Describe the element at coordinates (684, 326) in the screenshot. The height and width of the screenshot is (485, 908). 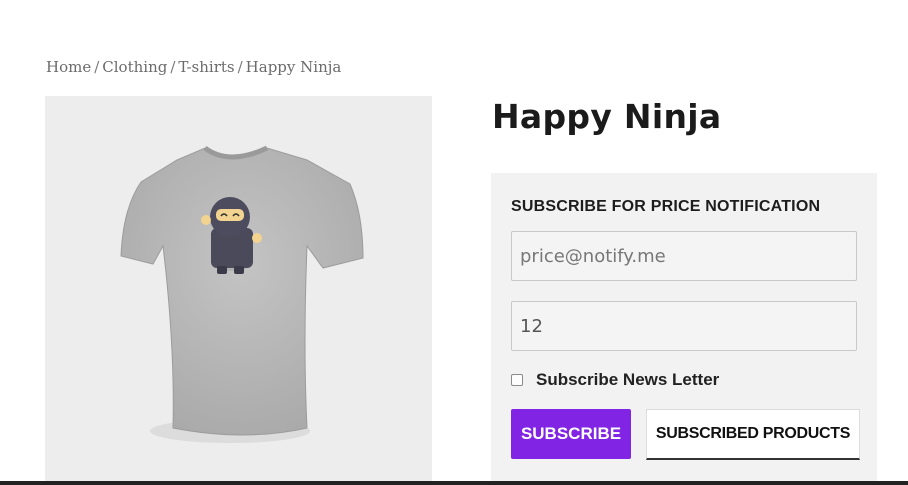
I see `quantity-input` at that location.